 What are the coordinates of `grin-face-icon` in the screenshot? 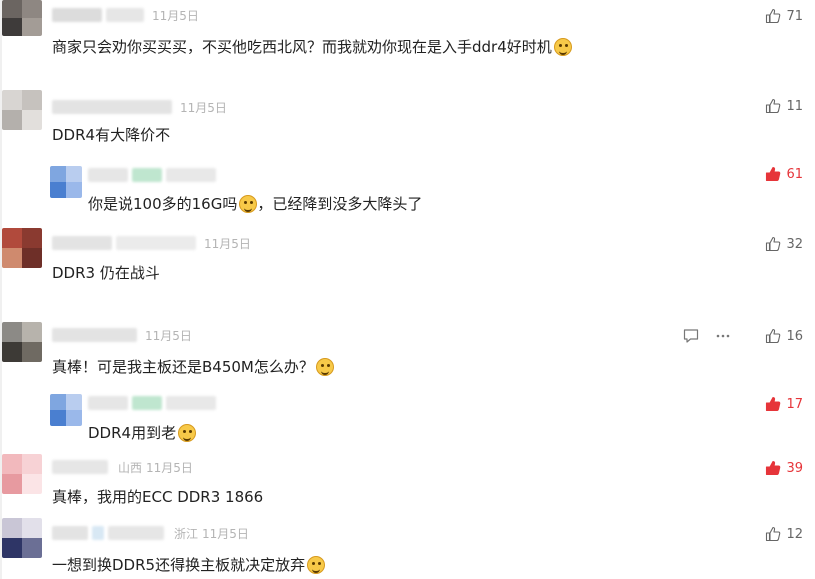 It's located at (324, 366).